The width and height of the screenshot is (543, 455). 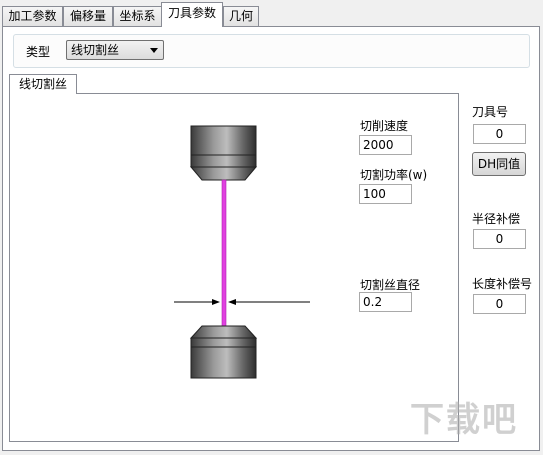 What do you see at coordinates (223, 352) in the screenshot?
I see `lower-guide-icon` at bounding box center [223, 352].